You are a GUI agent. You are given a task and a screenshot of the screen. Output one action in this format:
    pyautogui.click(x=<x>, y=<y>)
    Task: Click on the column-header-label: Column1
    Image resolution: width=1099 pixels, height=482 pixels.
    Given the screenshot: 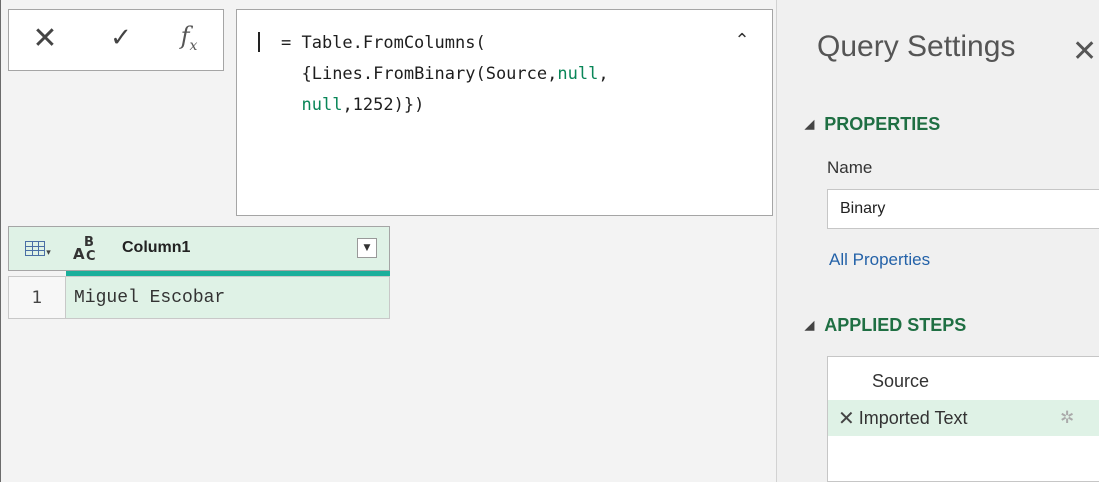 What is the action you would take?
    pyautogui.click(x=156, y=248)
    